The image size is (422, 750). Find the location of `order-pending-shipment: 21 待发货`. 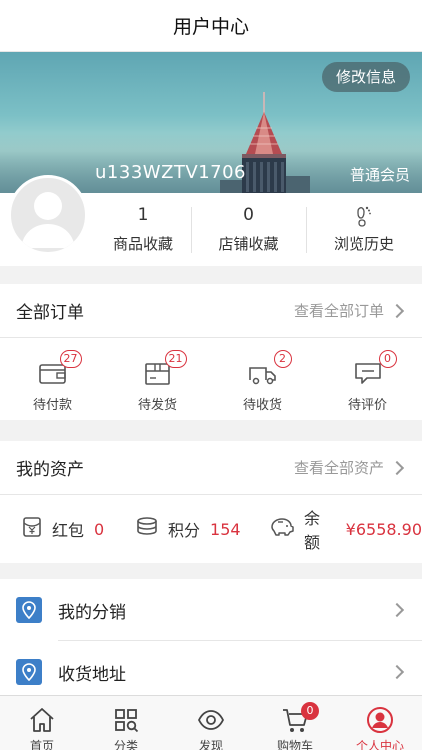

order-pending-shipment: 21 待发货 is located at coordinates (157, 379).